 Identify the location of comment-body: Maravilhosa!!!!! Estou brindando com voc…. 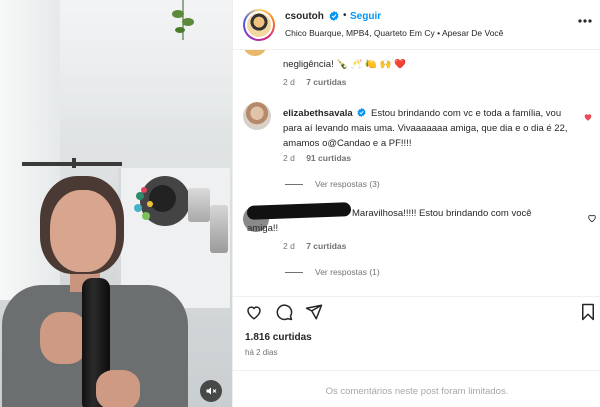
(397, 221).